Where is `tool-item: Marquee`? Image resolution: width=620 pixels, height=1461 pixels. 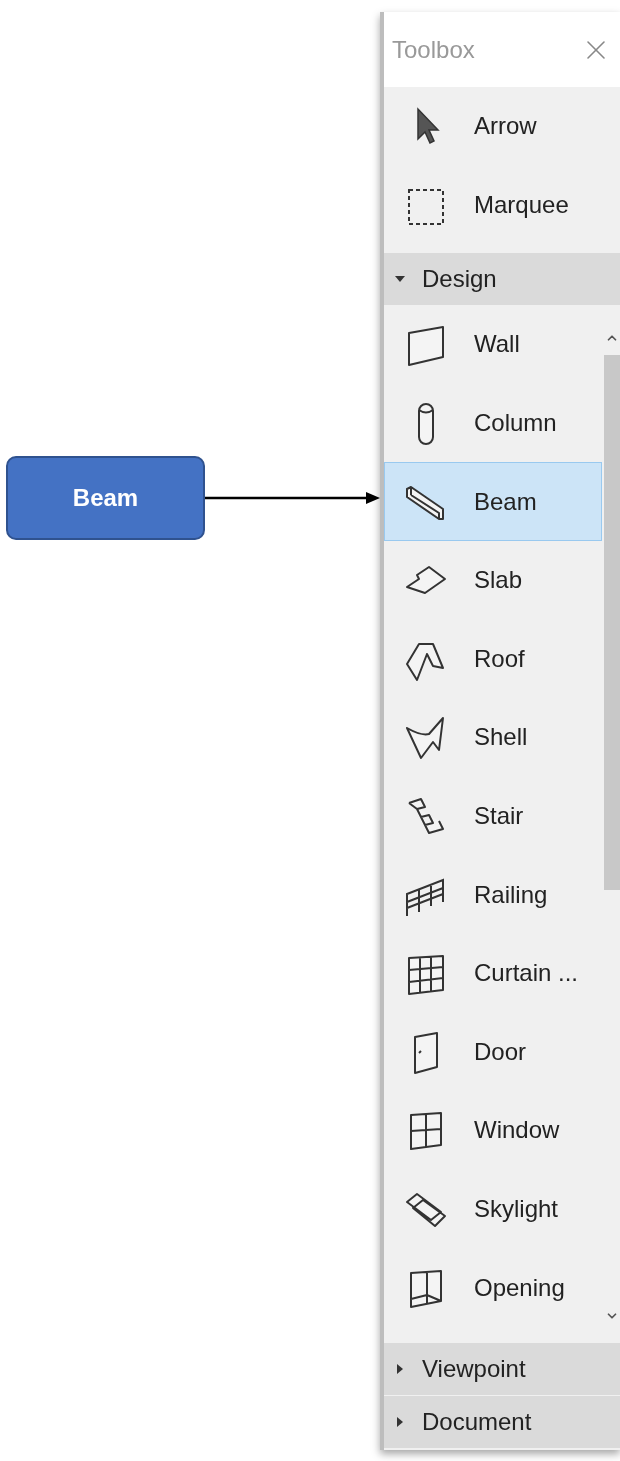 tool-item: Marquee is located at coordinates (502, 205).